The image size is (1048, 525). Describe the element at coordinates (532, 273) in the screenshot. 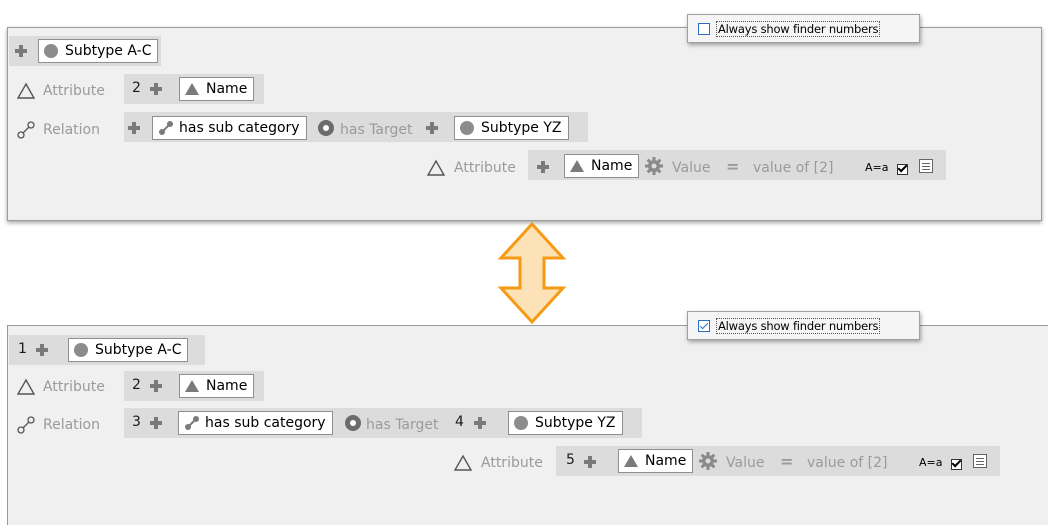

I see `double-arrow-icon` at that location.